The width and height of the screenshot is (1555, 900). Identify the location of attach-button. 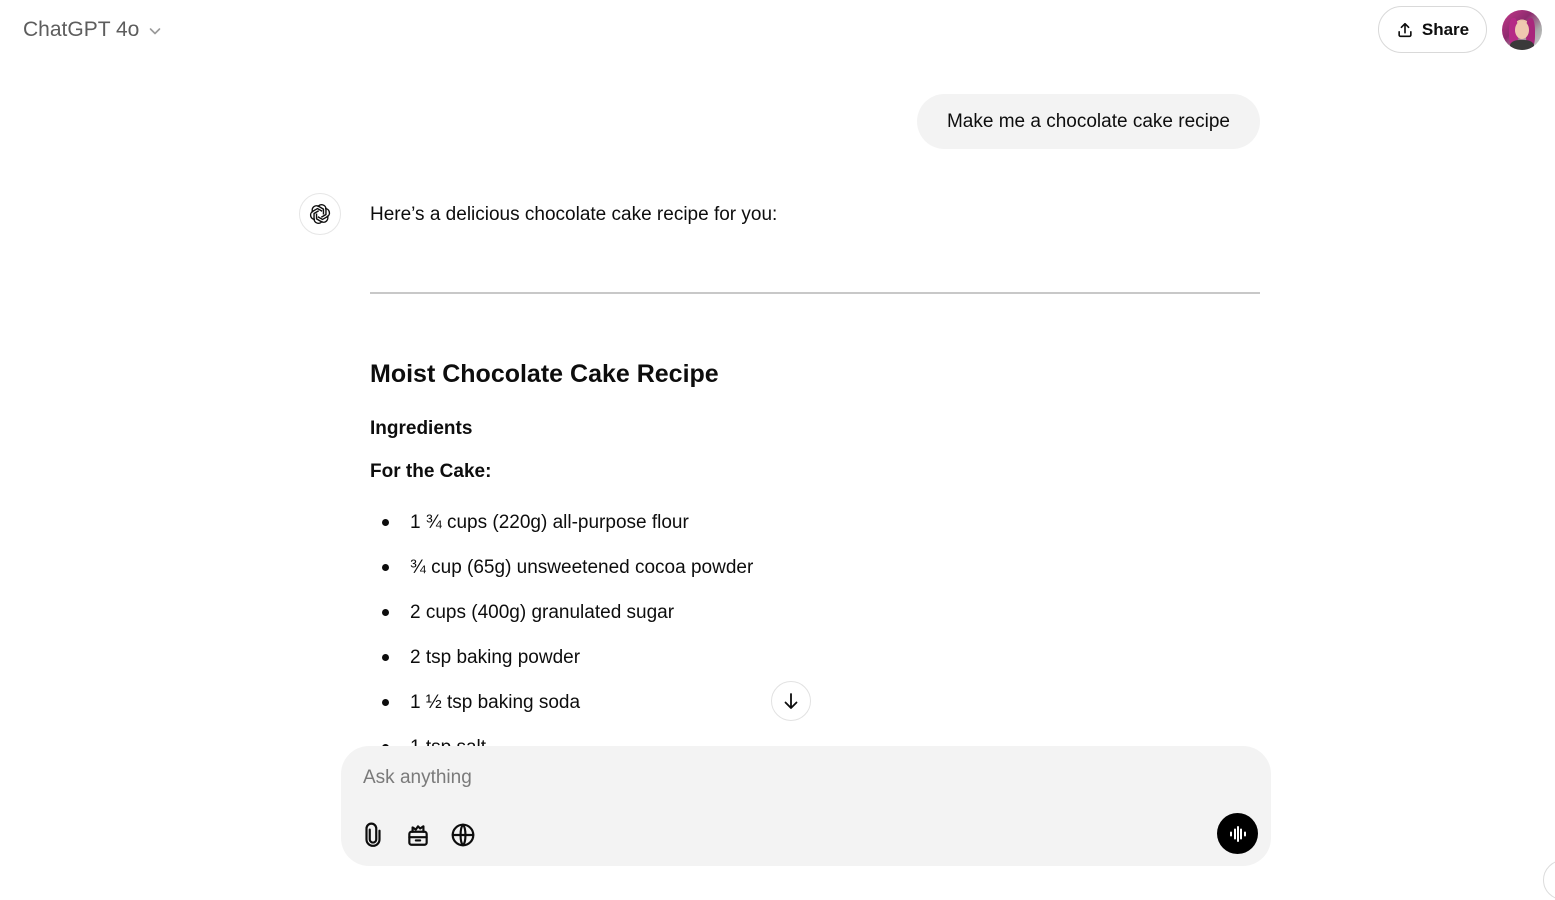
(373, 835).